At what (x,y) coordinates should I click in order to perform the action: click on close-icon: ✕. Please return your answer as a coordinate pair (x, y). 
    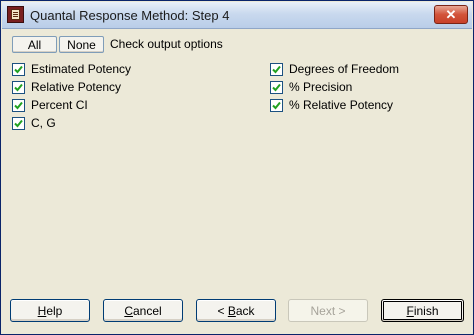
    Looking at the image, I should click on (451, 14).